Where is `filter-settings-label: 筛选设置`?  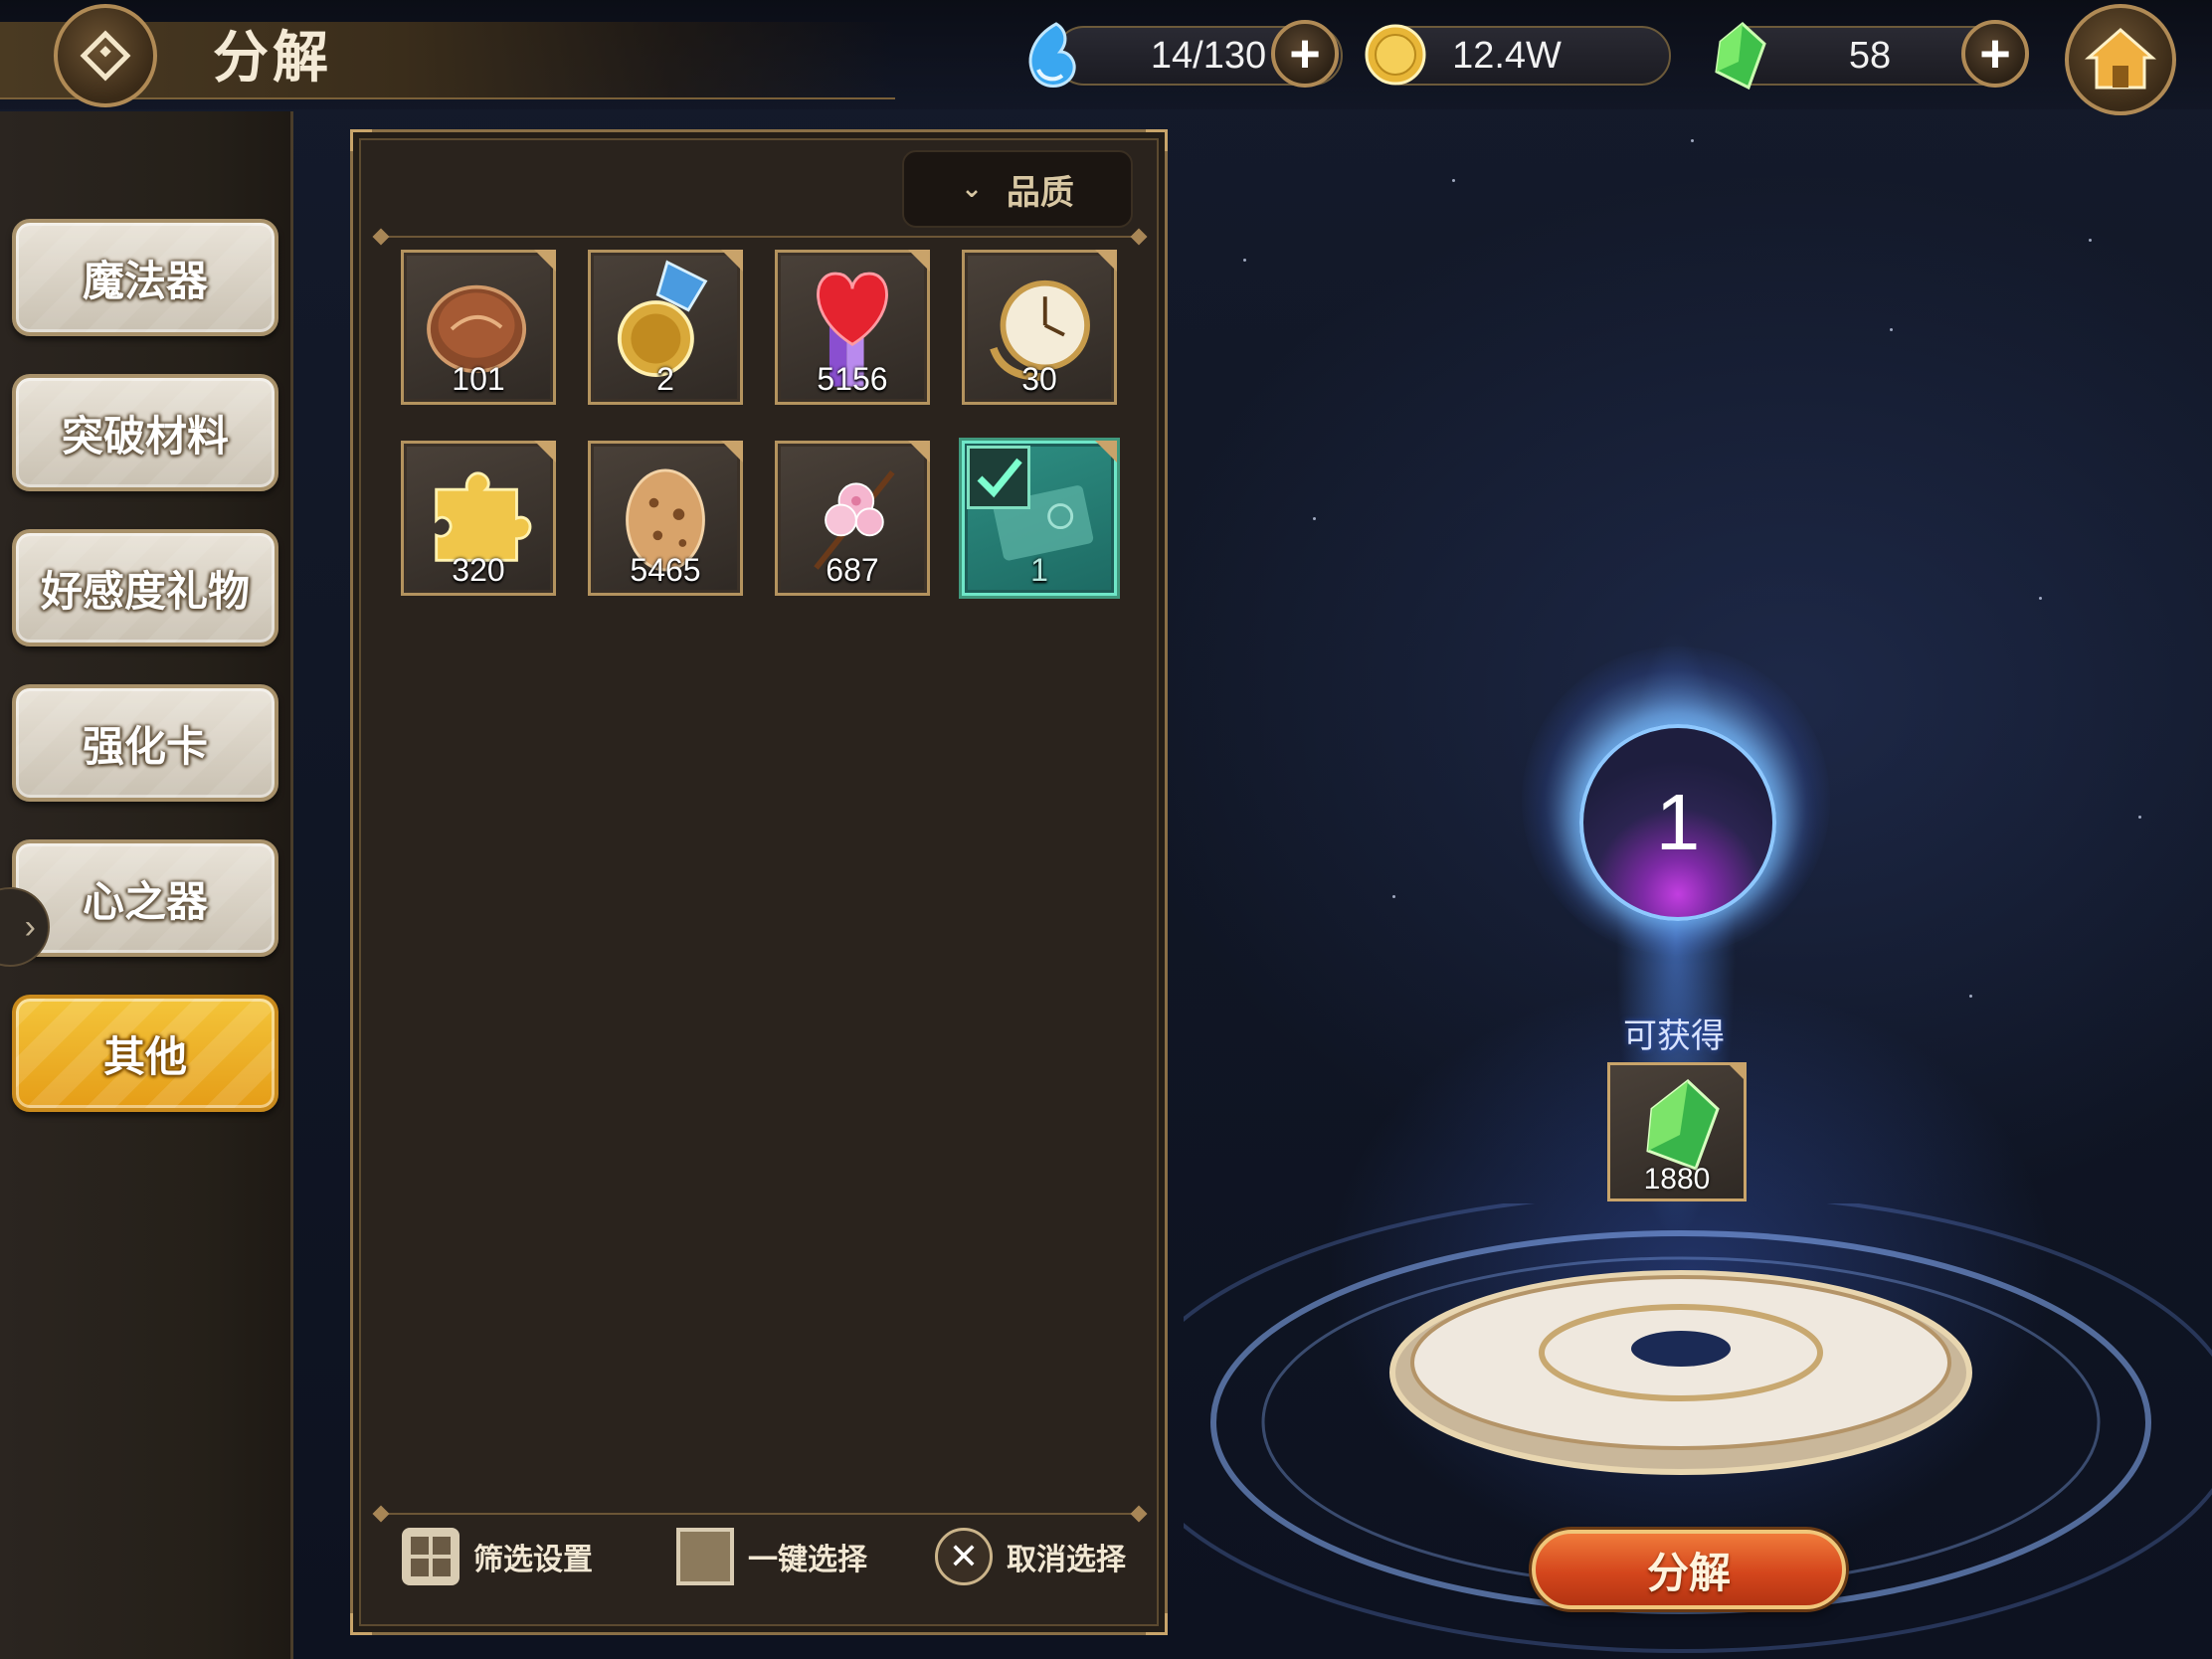
filter-settings-label: 筛选设置 is located at coordinates (533, 1560).